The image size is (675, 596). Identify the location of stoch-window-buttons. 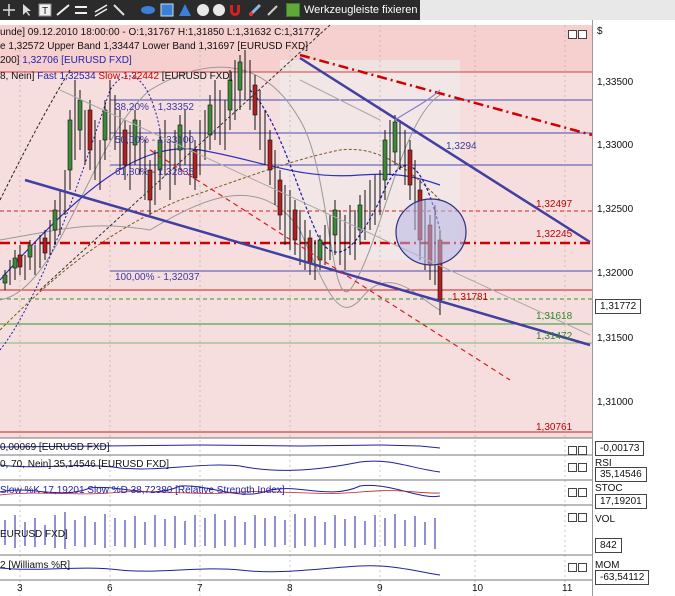
(579, 490).